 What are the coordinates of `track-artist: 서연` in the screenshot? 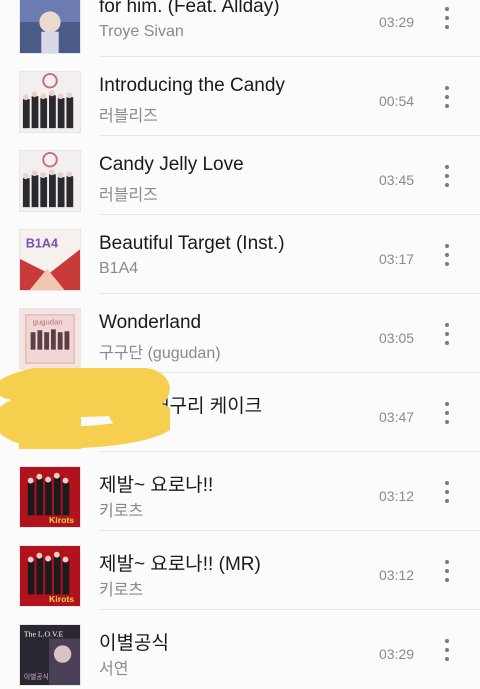 It's located at (114, 669).